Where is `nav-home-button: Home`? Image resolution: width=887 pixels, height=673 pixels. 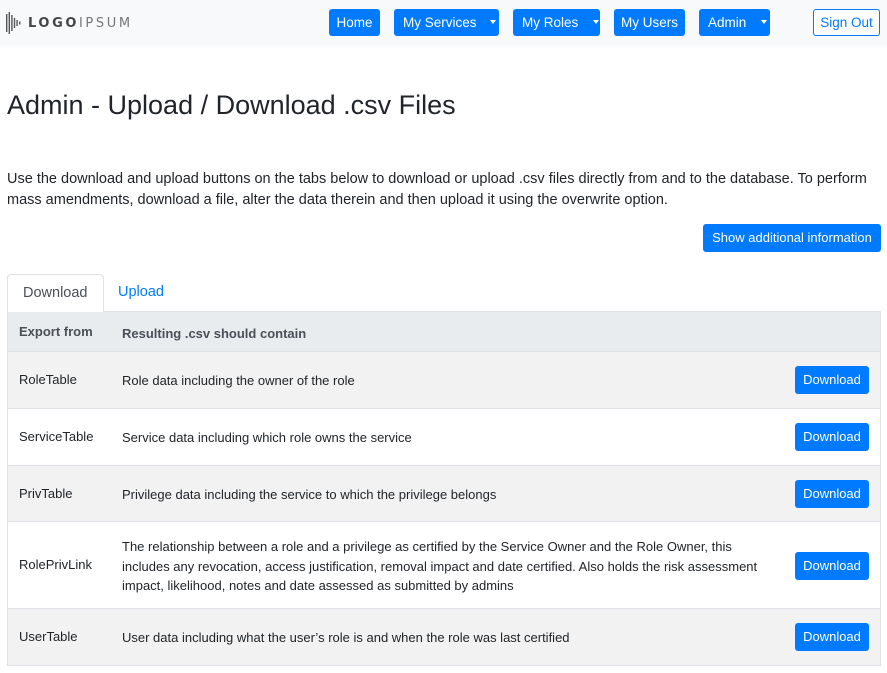
nav-home-button: Home is located at coordinates (354, 22).